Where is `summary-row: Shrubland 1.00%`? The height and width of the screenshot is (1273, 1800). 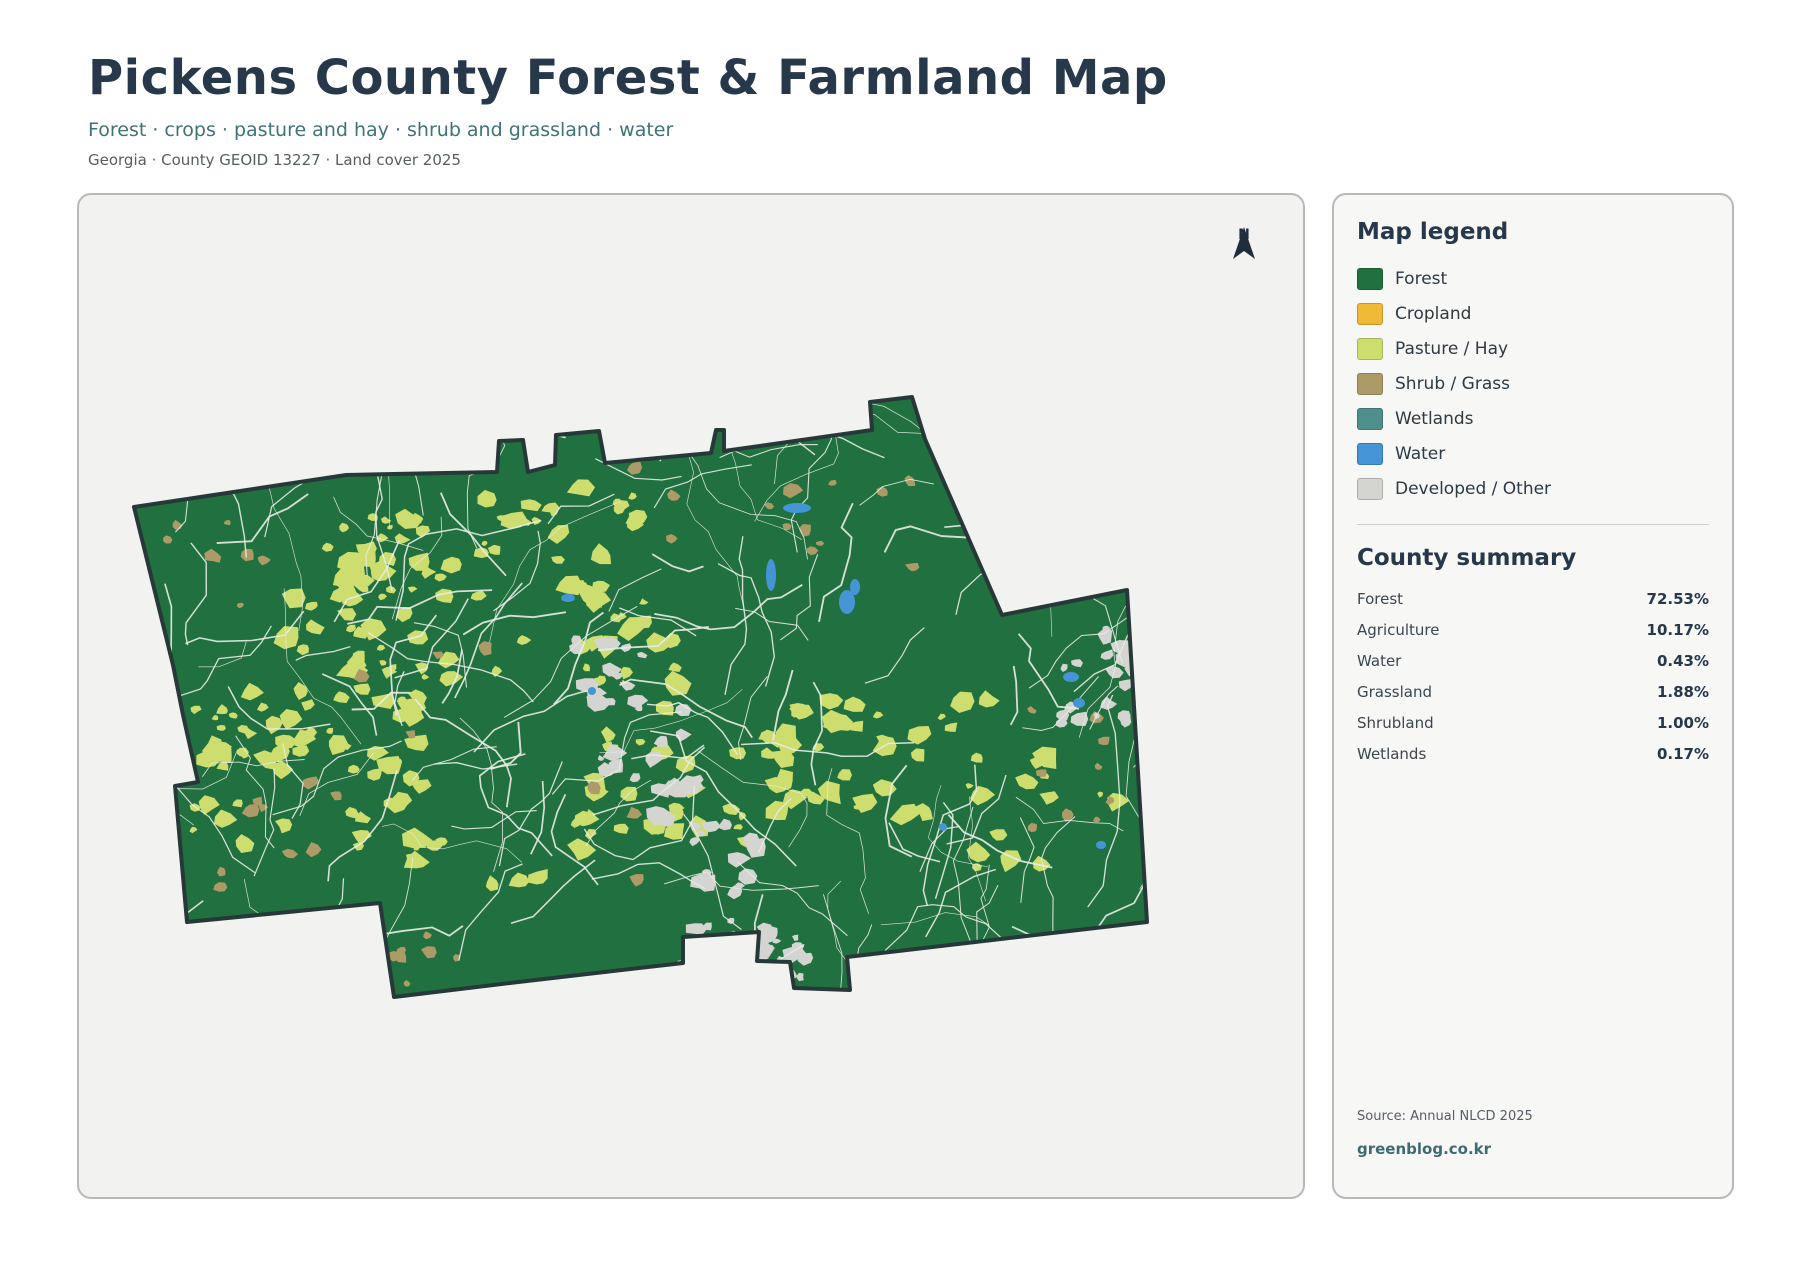 summary-row: Shrubland 1.00% is located at coordinates (1533, 722).